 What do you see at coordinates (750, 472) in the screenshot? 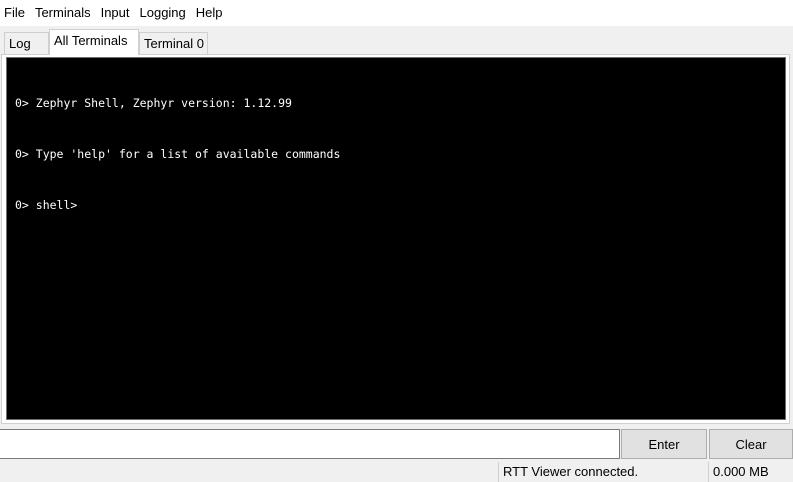
I see `data-size-status: 0.000 MB` at bounding box center [750, 472].